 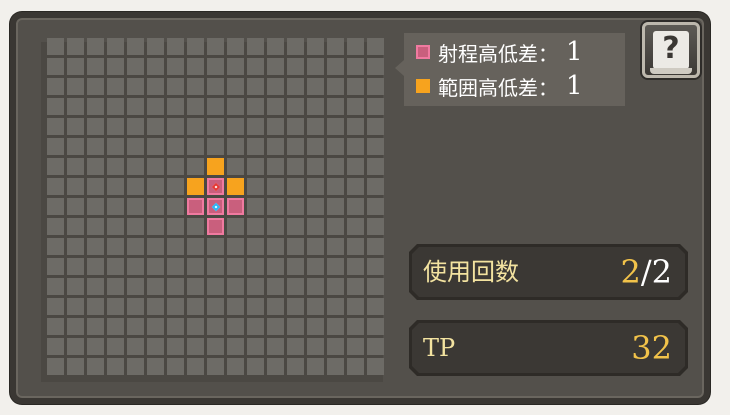 I want to click on uses-stat-box: 使用回数 2/2, so click(x=548, y=272).